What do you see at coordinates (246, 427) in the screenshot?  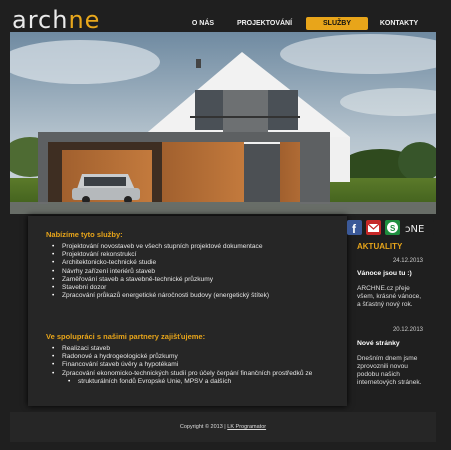 I see `author-link: LK Programator` at bounding box center [246, 427].